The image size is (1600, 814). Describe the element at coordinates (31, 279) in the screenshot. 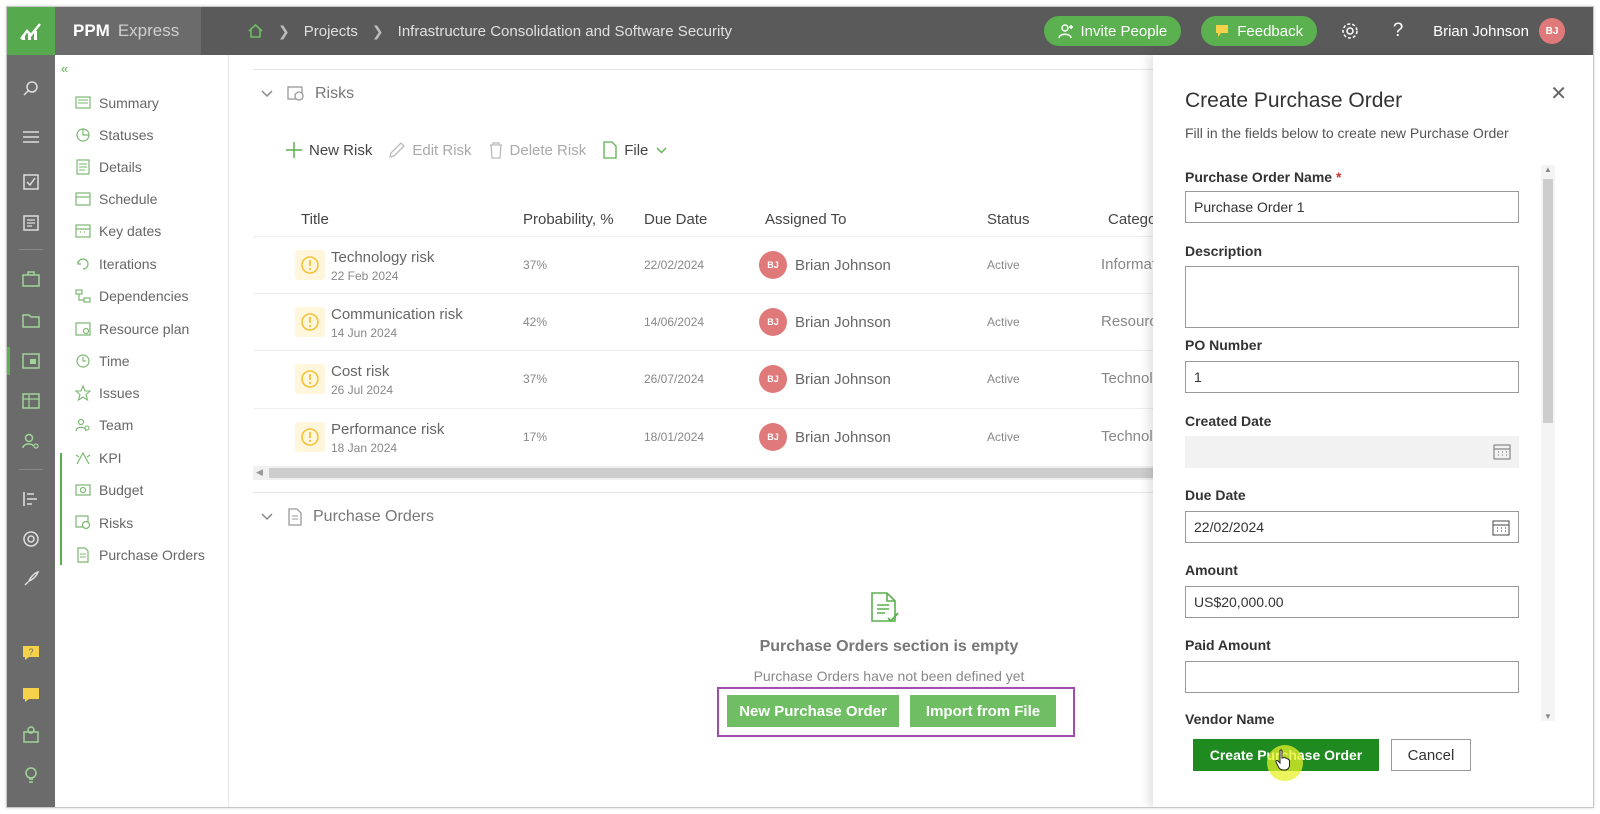

I see `rail-portfolio` at that location.